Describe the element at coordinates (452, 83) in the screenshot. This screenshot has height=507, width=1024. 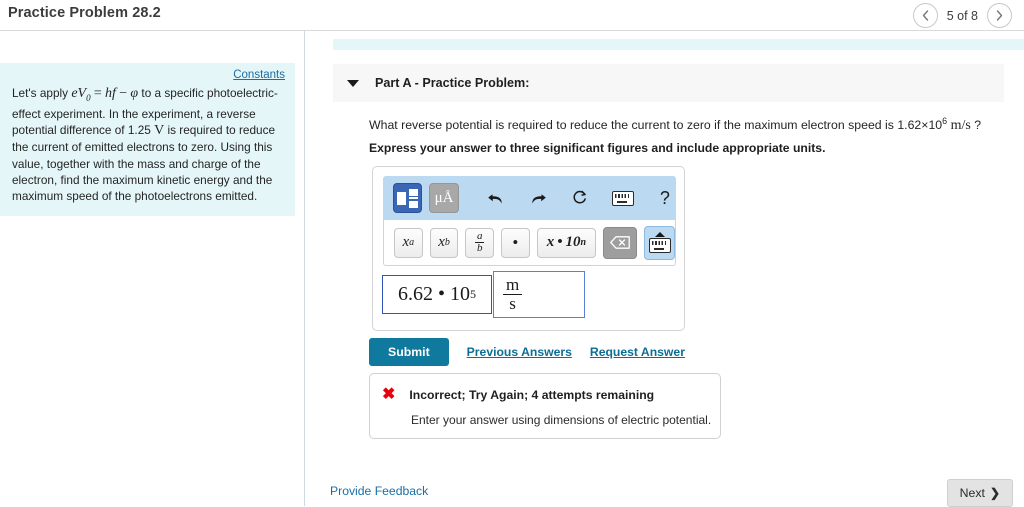
I see `part-a-title: Part A - Practice Problem:` at that location.